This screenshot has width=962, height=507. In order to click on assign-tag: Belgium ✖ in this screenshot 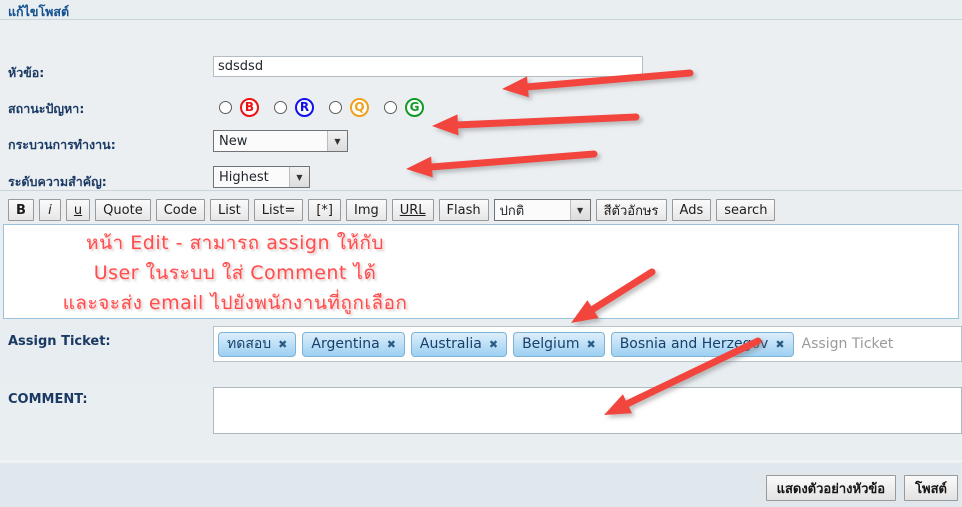, I will do `click(559, 344)`.